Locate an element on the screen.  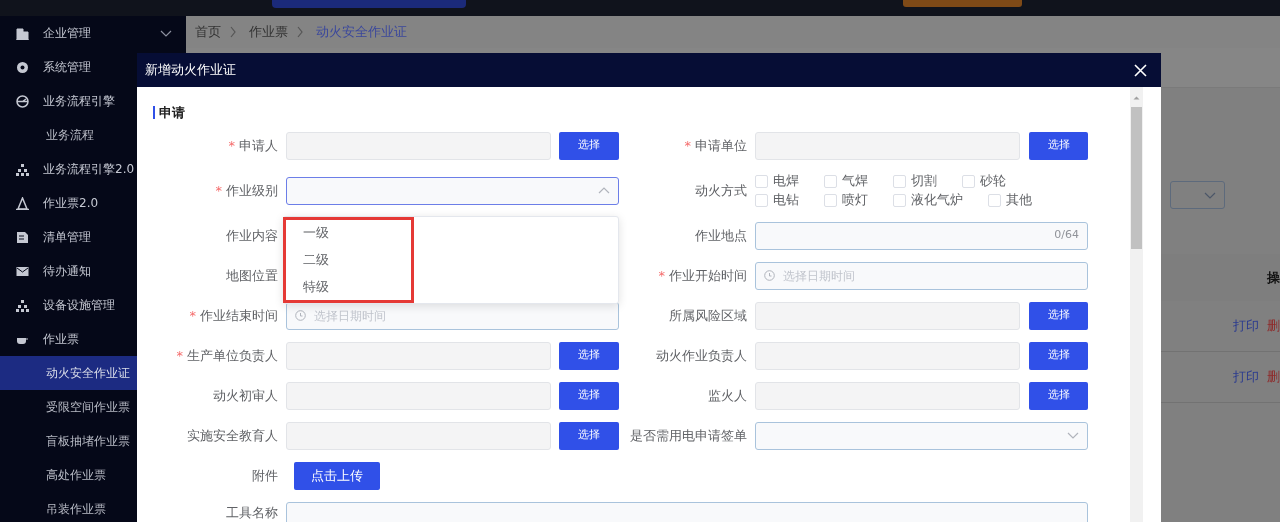
field-label: 作业地点 is located at coordinates (721, 235).